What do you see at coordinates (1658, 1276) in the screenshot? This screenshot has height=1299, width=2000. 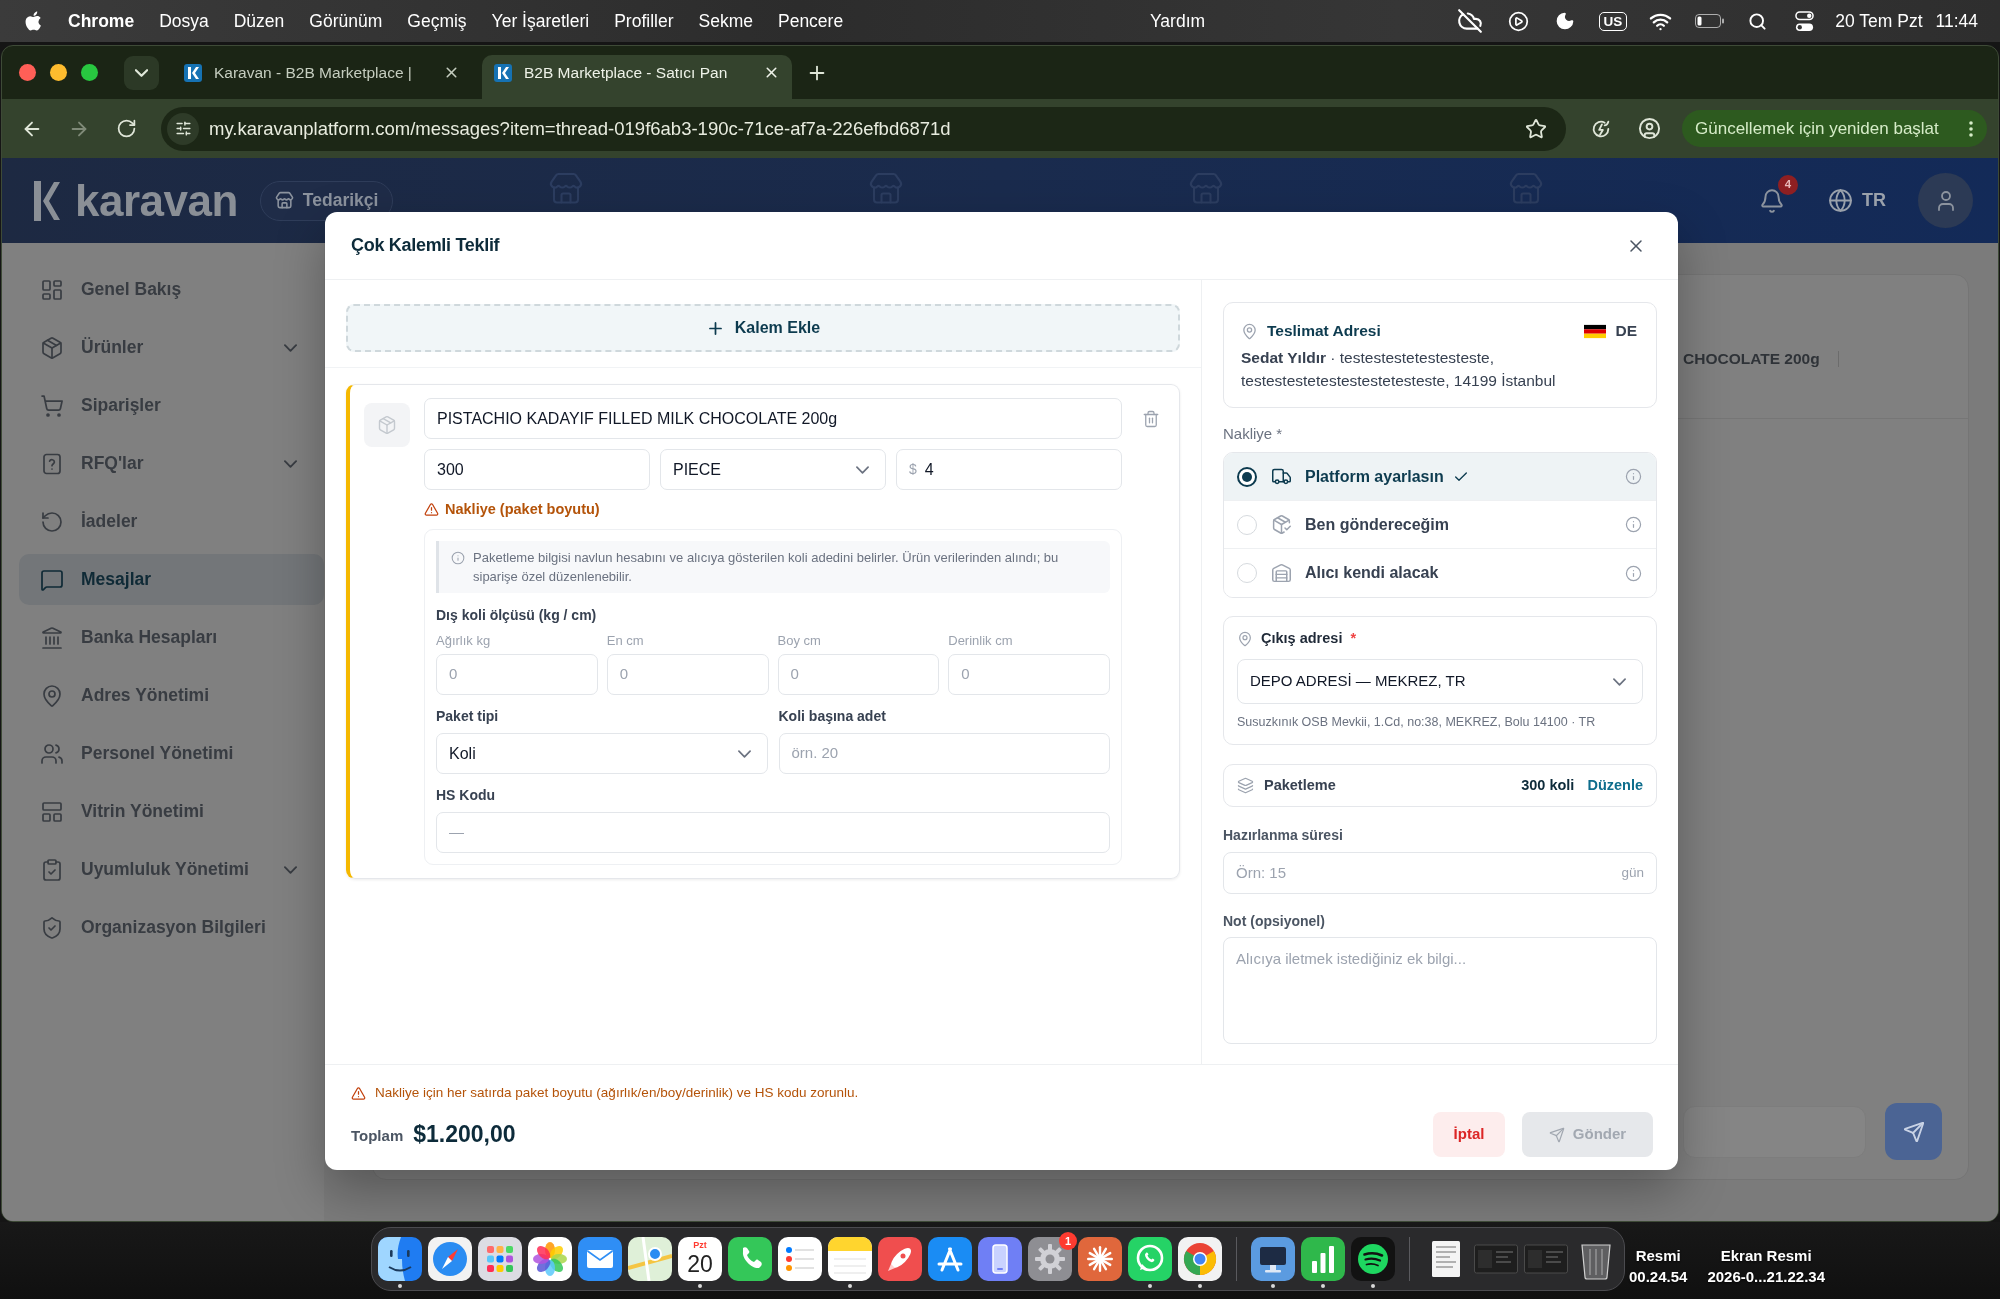 I see `file-name-label: 00.24.54` at bounding box center [1658, 1276].